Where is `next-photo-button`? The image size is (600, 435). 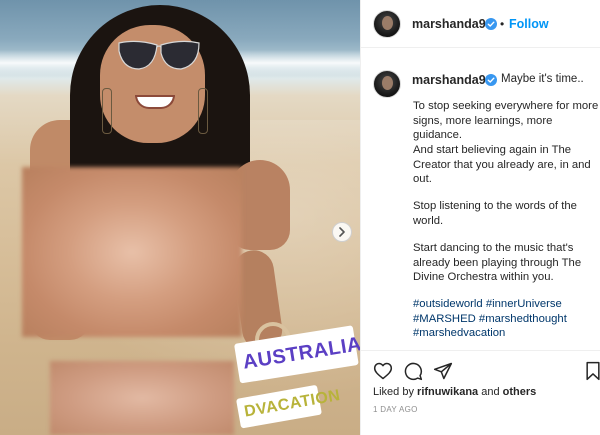 next-photo-button is located at coordinates (342, 232).